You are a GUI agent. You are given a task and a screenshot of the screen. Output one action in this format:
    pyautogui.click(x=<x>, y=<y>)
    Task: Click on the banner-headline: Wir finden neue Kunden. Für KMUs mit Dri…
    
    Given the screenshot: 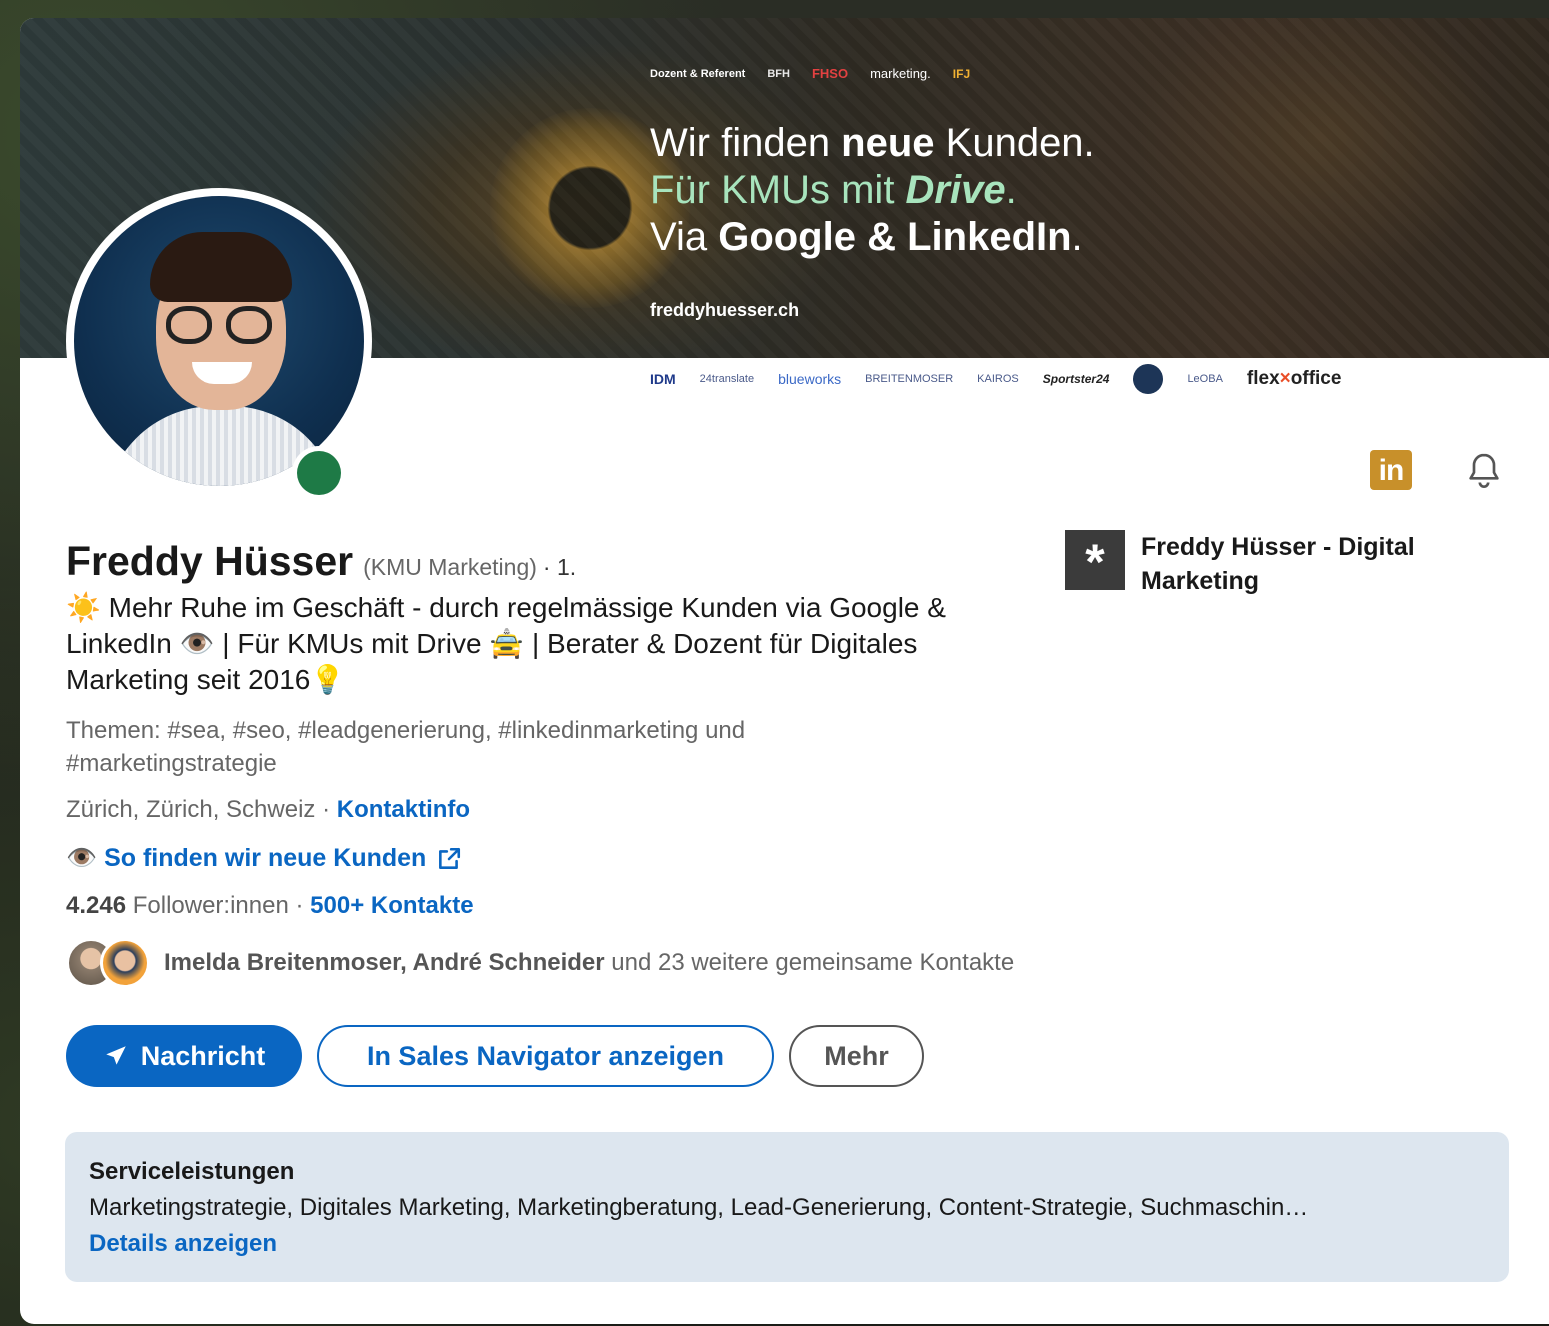 What is the action you would take?
    pyautogui.click(x=872, y=190)
    